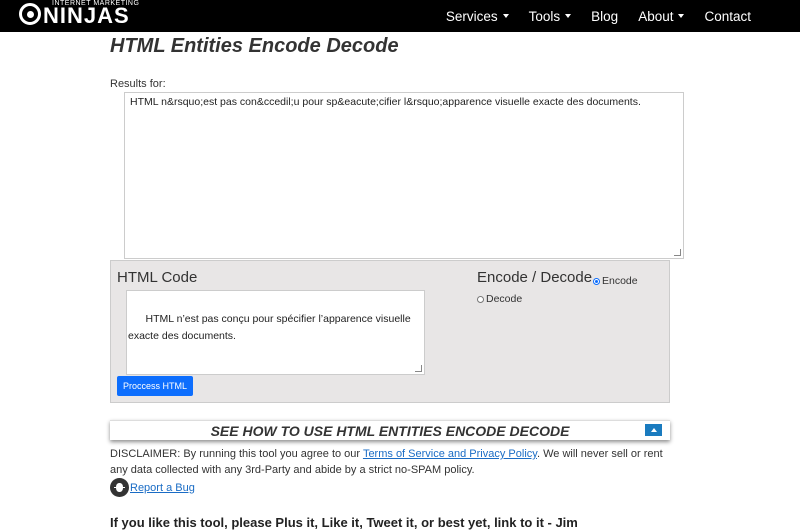  I want to click on bug-icon, so click(119, 487).